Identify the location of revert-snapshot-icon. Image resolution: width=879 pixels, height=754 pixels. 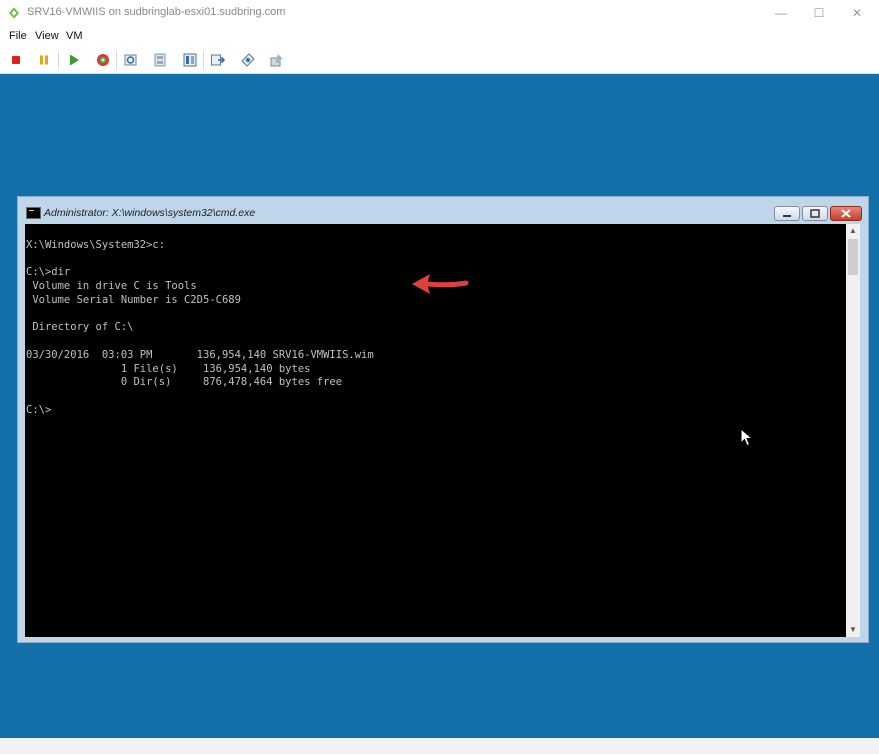
(160, 60).